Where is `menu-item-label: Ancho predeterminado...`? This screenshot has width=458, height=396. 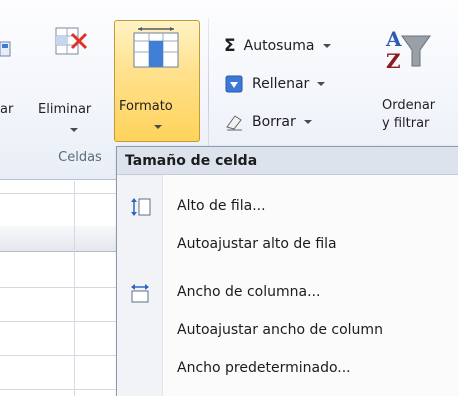 menu-item-label: Ancho predeterminado... is located at coordinates (264, 368).